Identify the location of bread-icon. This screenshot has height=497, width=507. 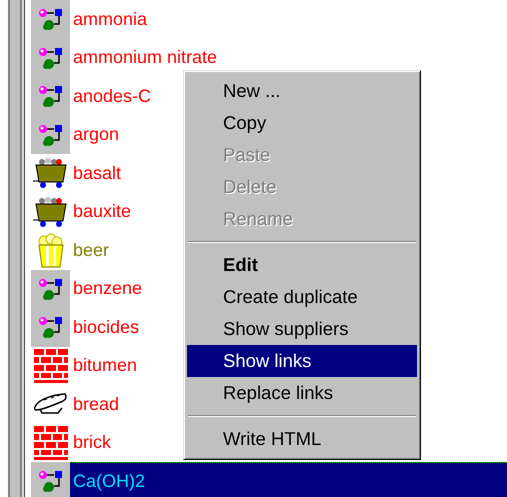
(50, 404).